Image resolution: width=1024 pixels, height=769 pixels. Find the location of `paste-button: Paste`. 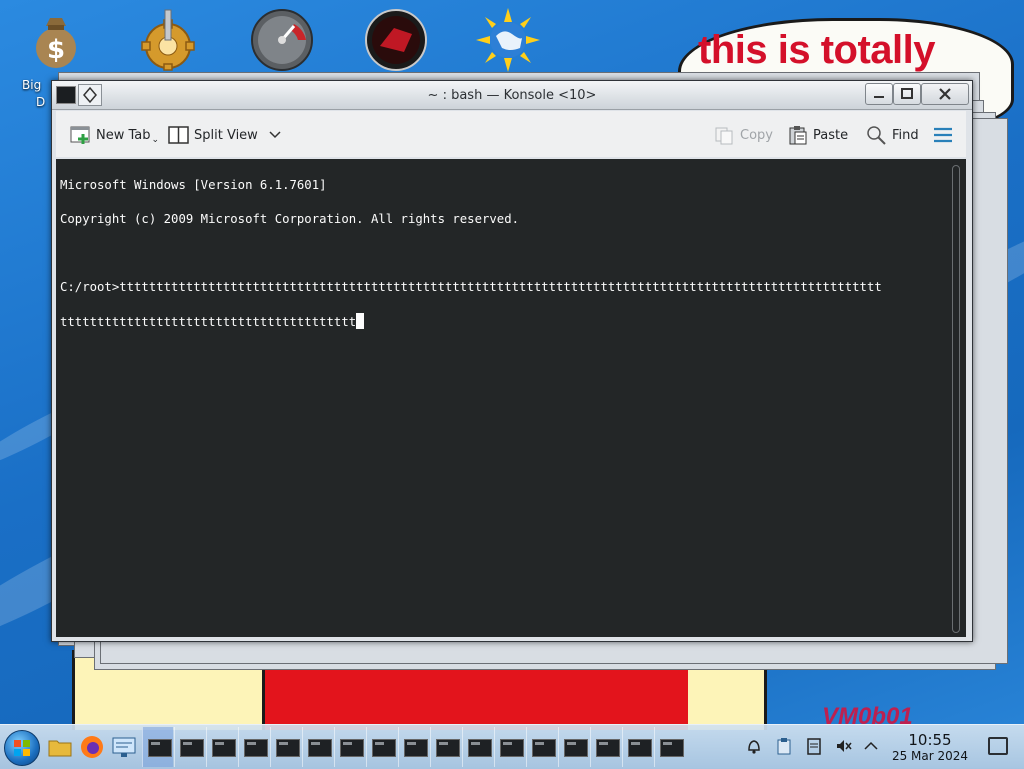

paste-button: Paste is located at coordinates (817, 135).